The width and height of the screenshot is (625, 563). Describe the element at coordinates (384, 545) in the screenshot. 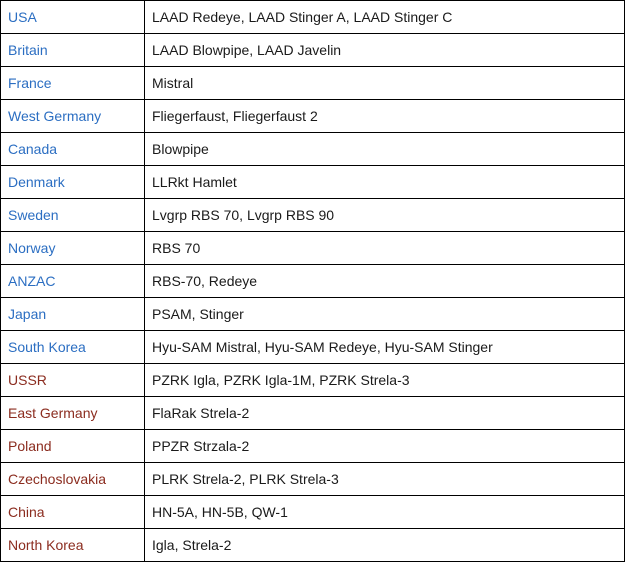

I see `systems-cell: Igla, Strela-2` at that location.